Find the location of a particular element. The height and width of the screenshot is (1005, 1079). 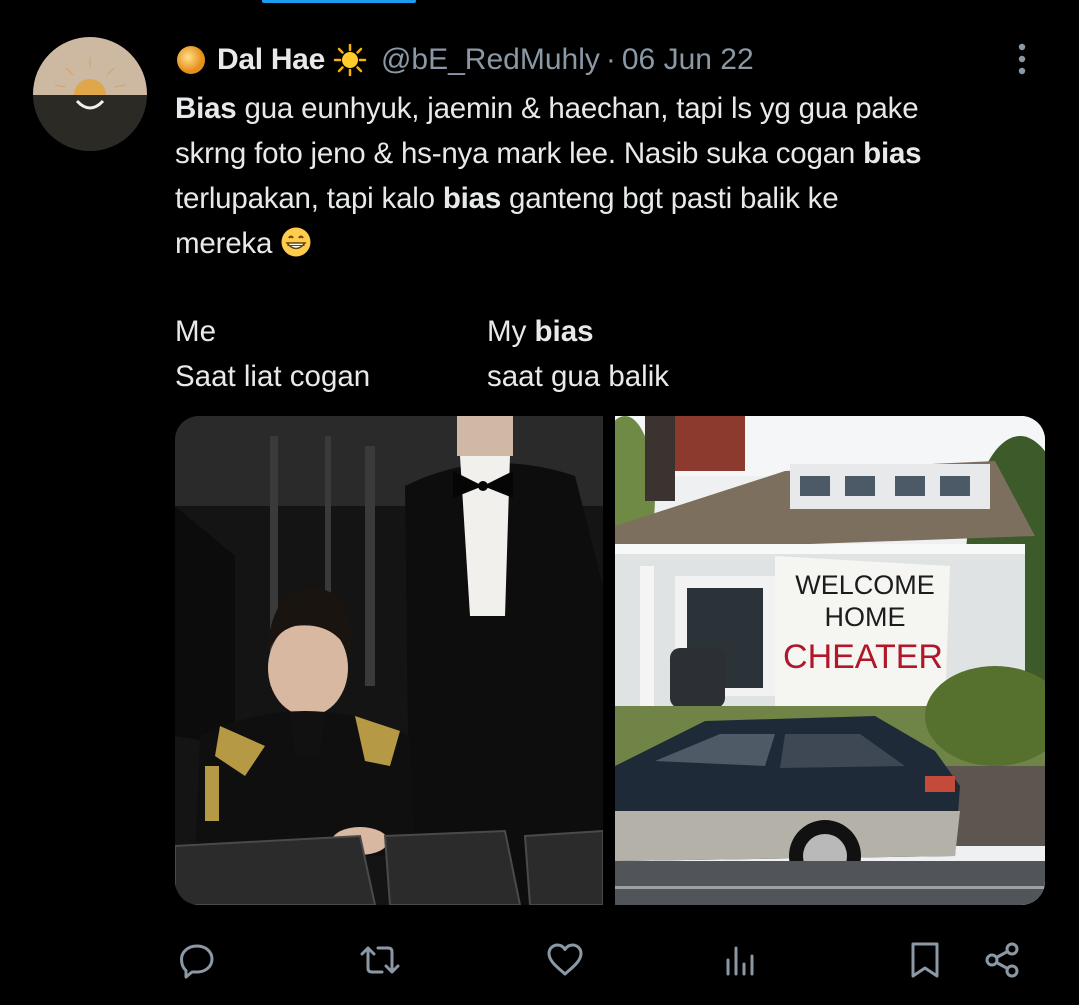

share-icon is located at coordinates (1002, 960).